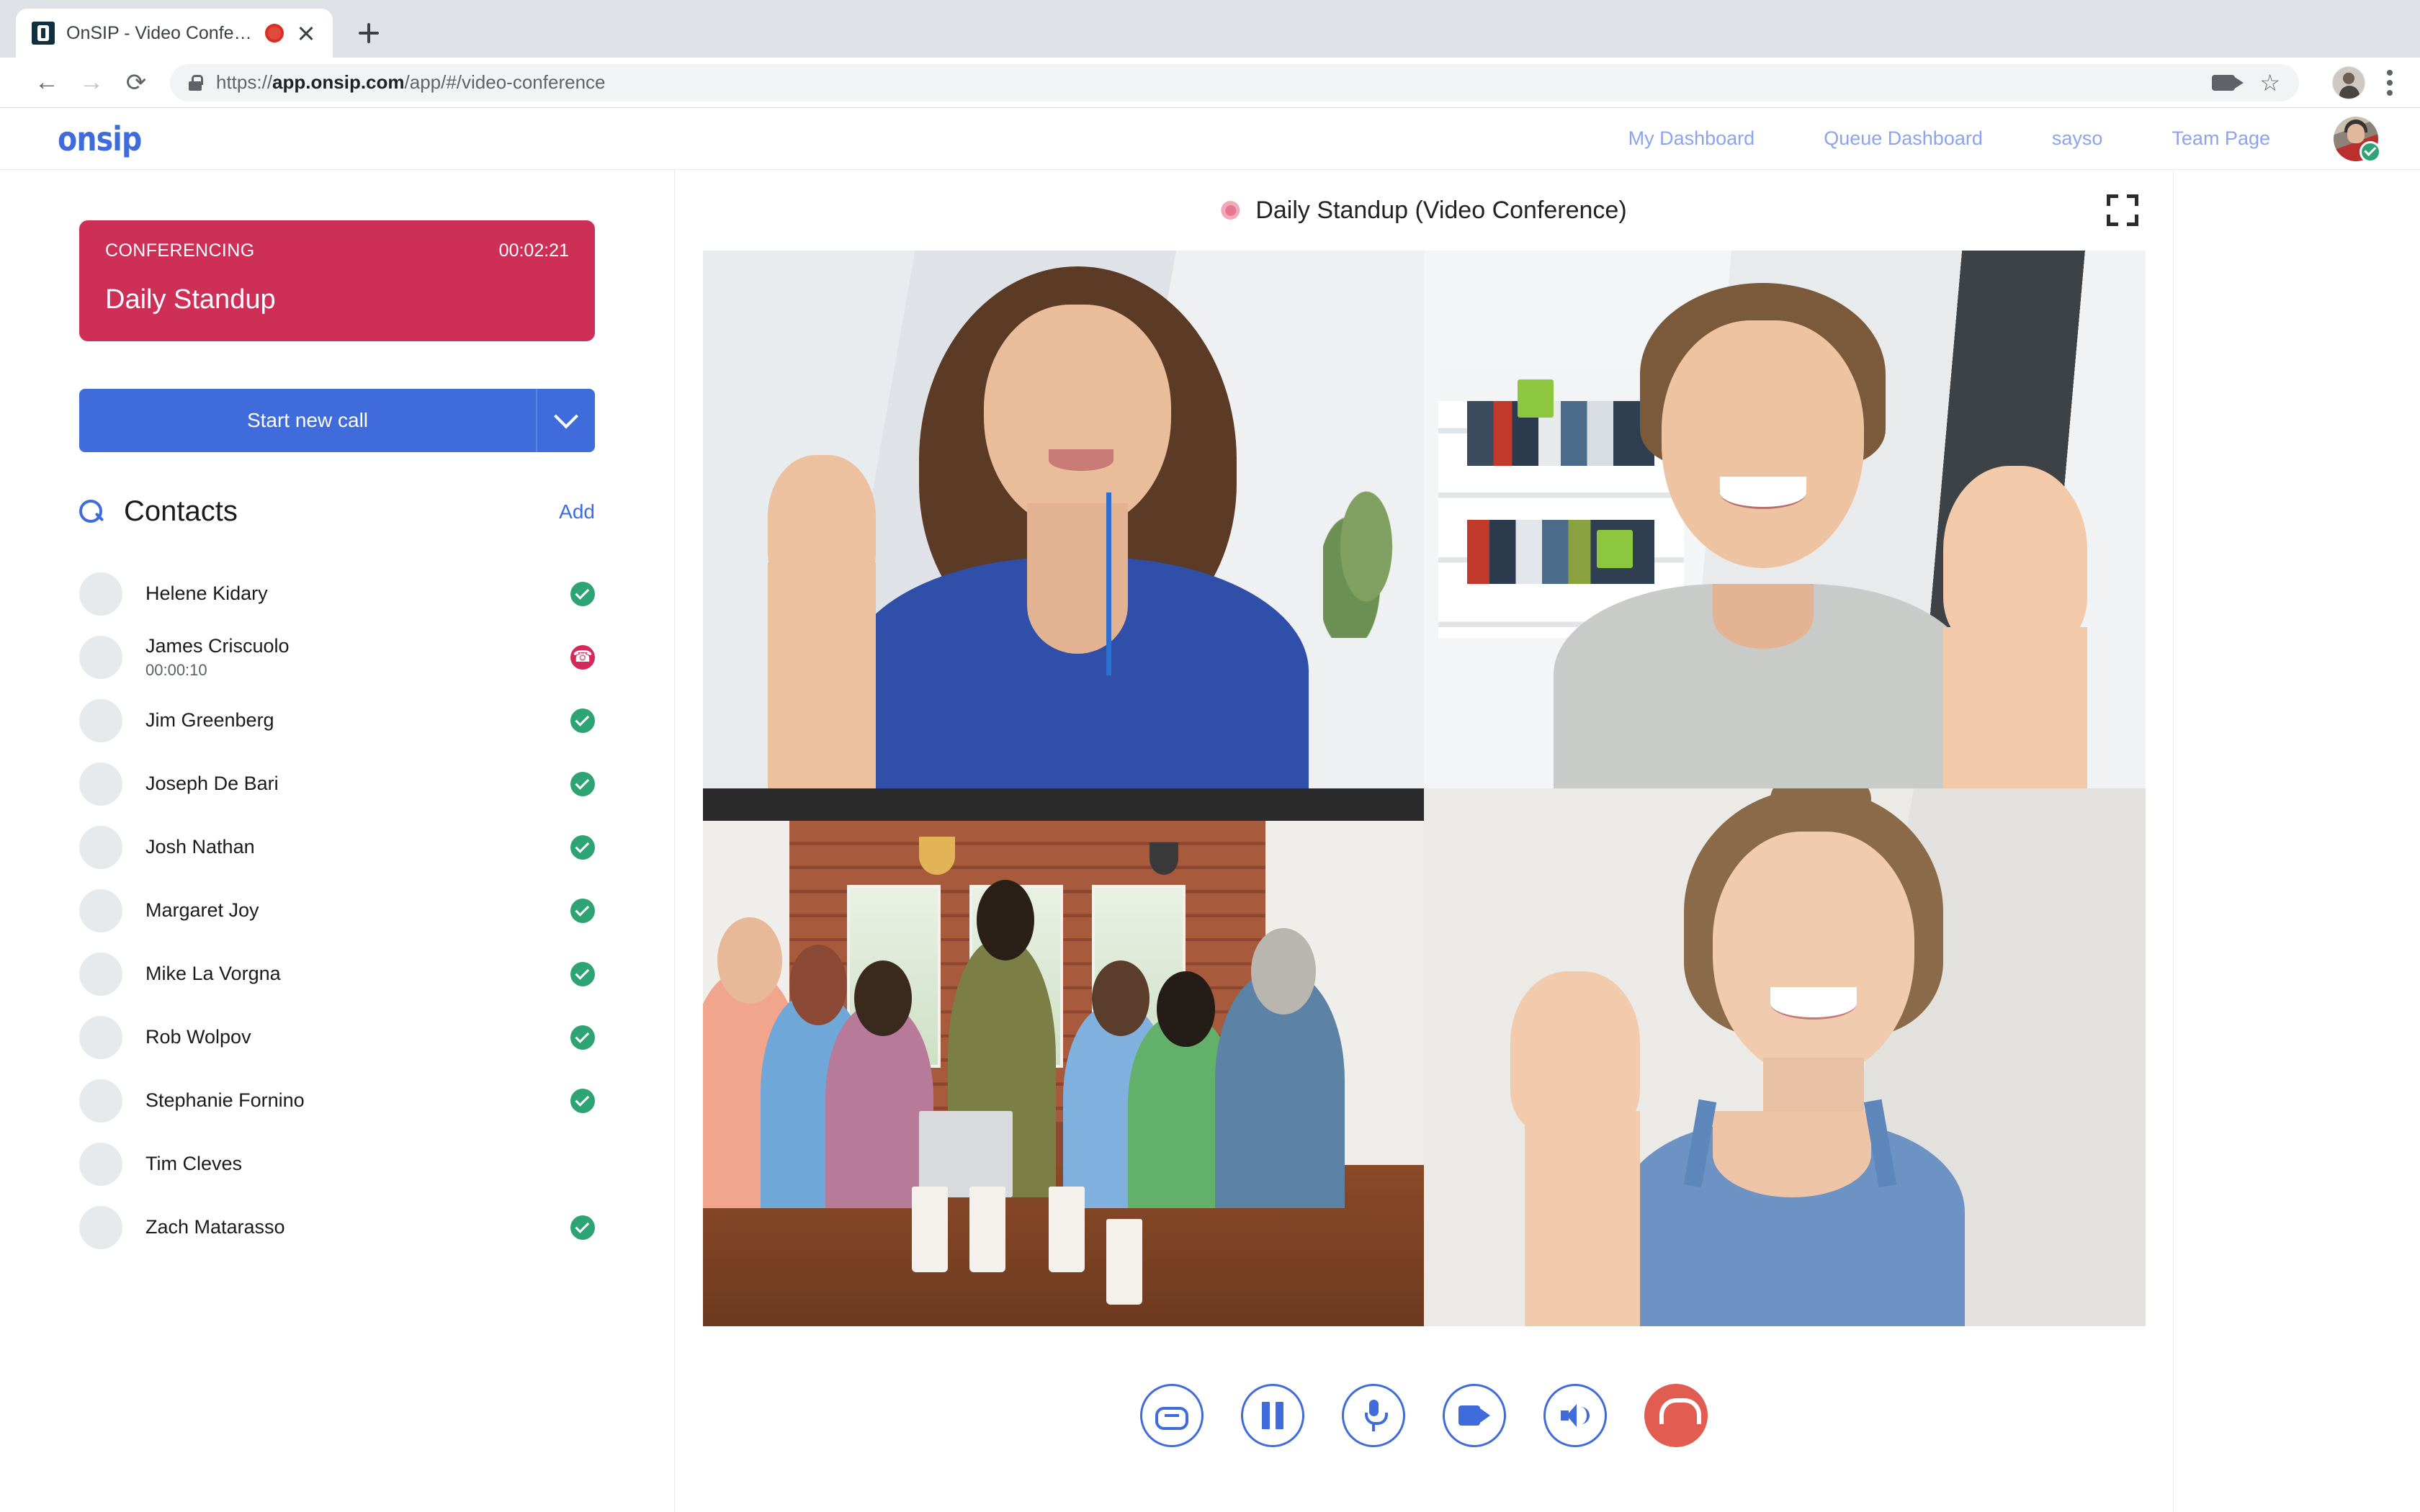  Describe the element at coordinates (181, 511) in the screenshot. I see `contacts-title: Contacts` at that location.